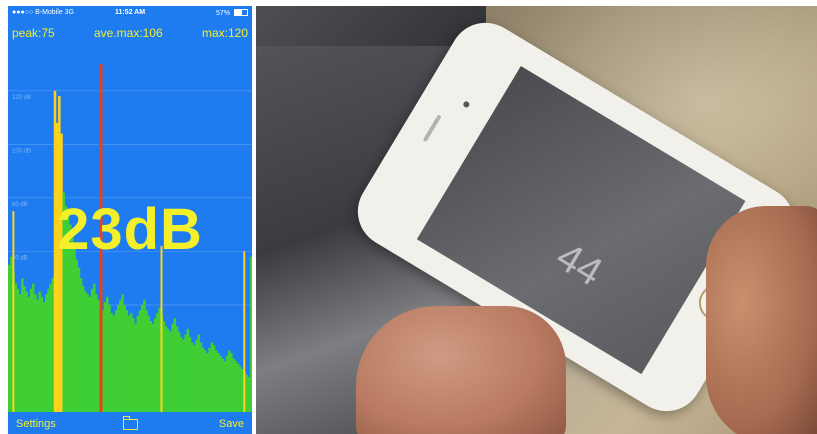  I want to click on average-max-value: ave.max:106, so click(128, 33).